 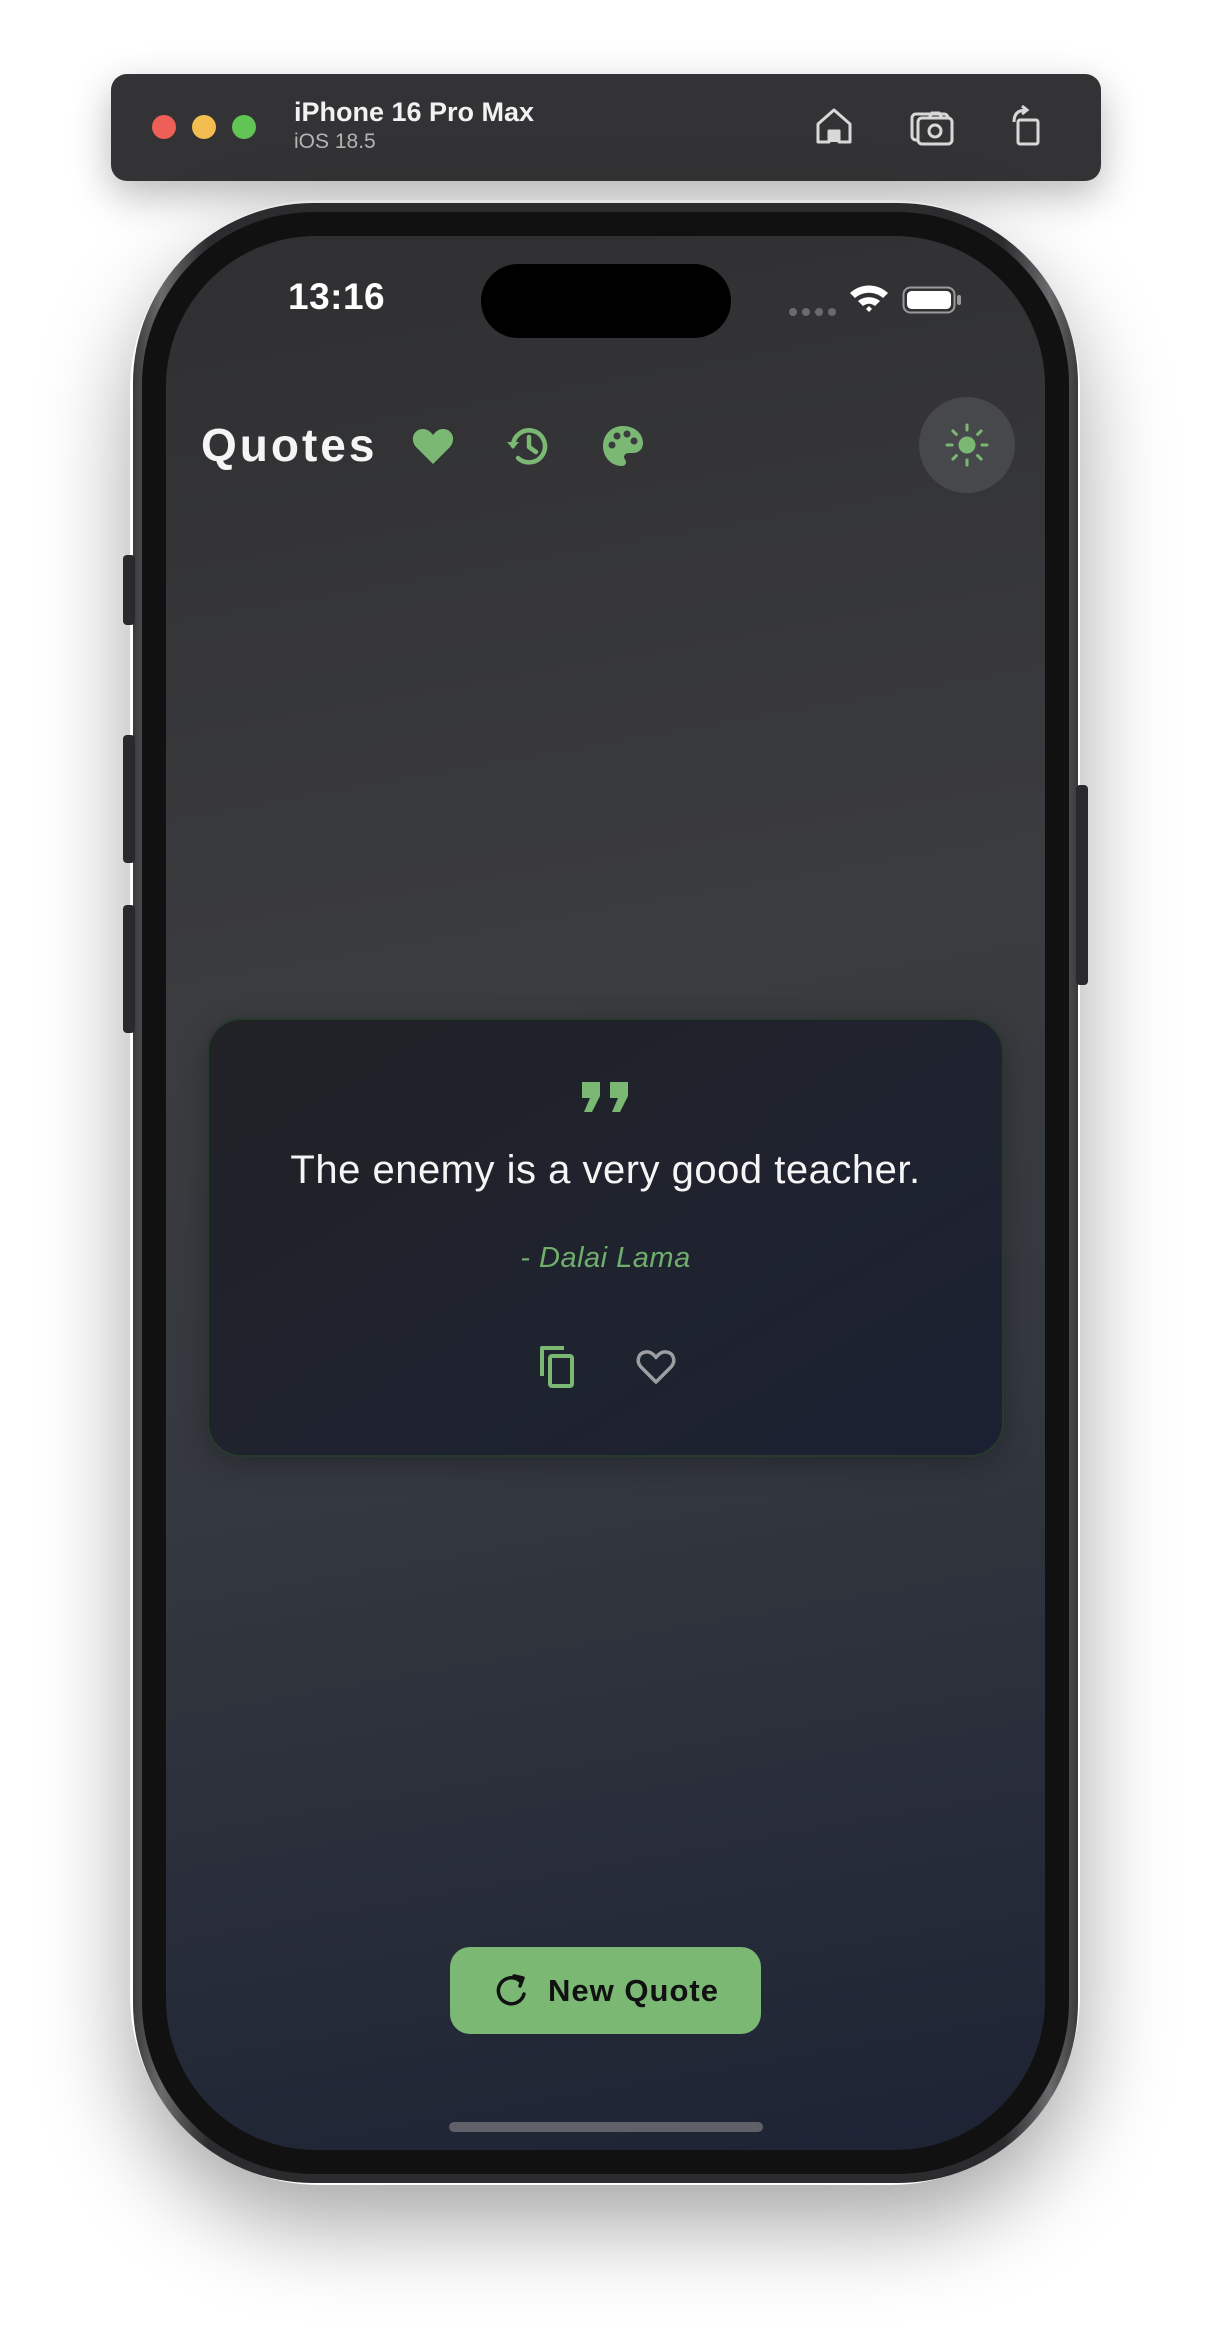 I want to click on theme-toggle-button, so click(x=967, y=445).